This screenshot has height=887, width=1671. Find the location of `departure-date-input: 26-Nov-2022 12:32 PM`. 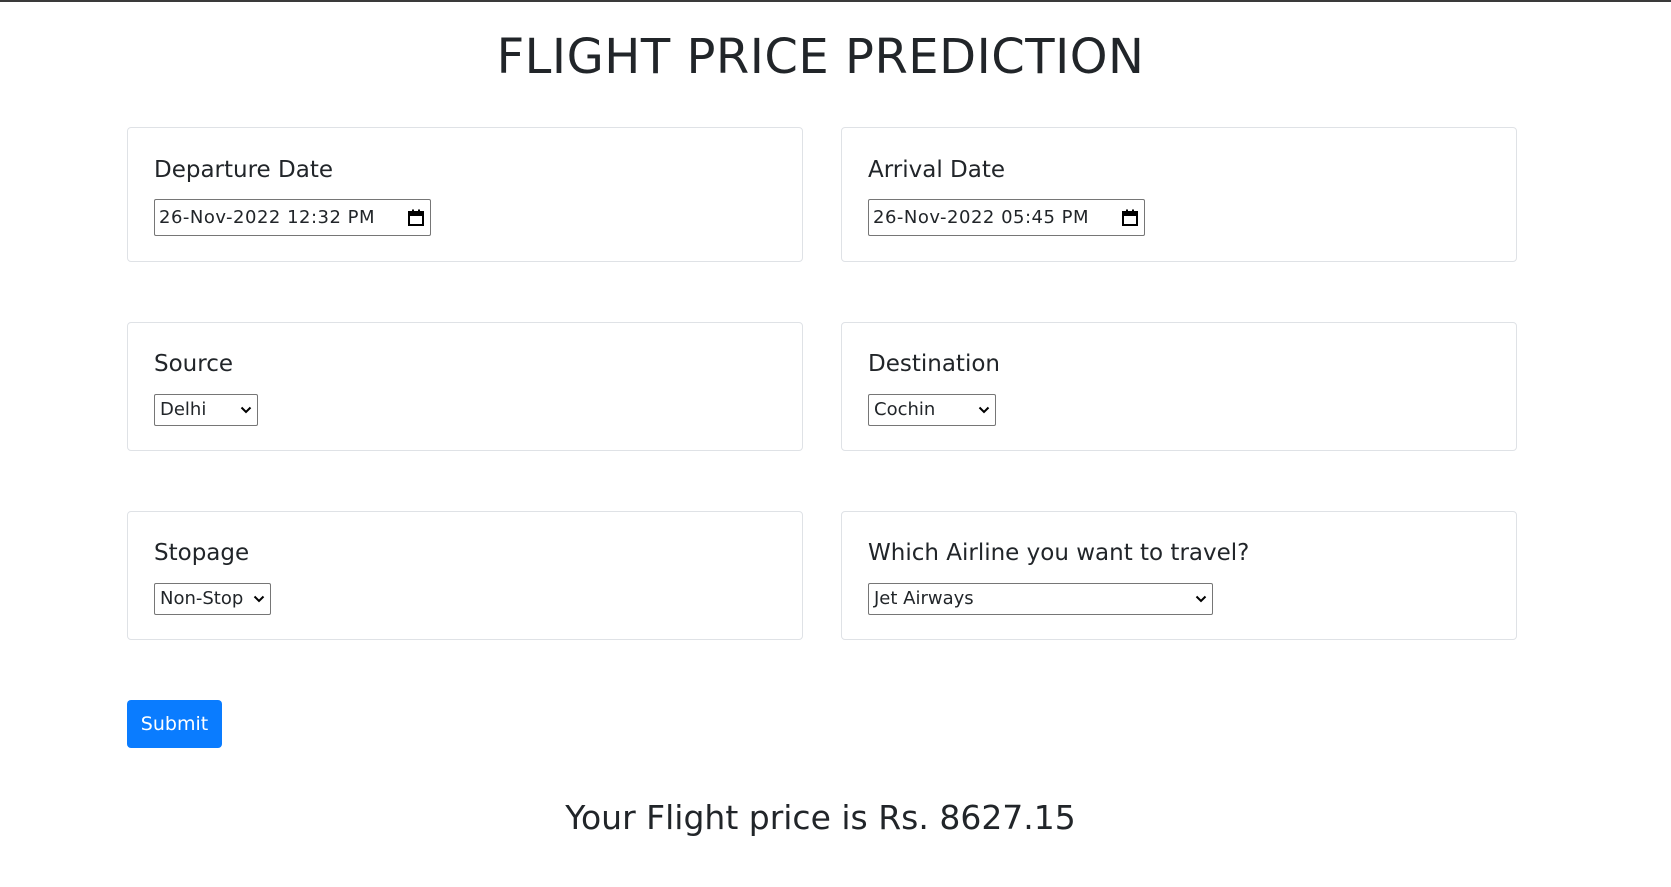

departure-date-input: 26-Nov-2022 12:32 PM is located at coordinates (292, 217).